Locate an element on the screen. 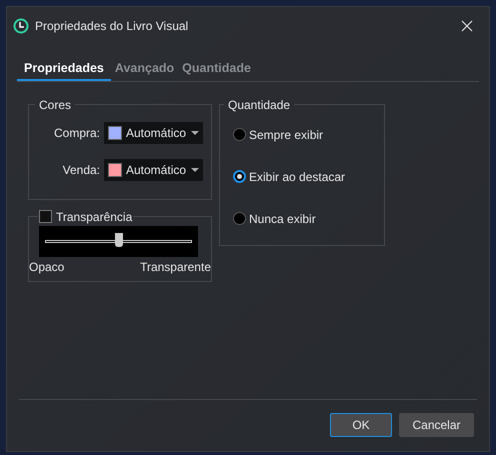  group-title: Quantidade is located at coordinates (259, 105).